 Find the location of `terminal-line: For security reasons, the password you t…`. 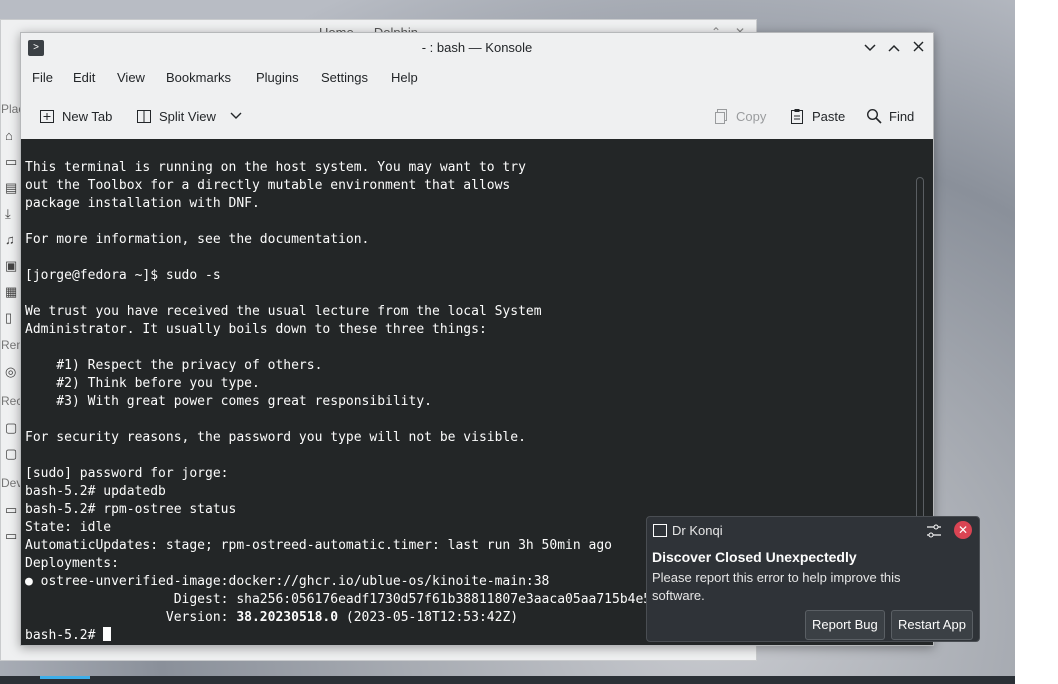

terminal-line: For security reasons, the password you t… is located at coordinates (275, 437).